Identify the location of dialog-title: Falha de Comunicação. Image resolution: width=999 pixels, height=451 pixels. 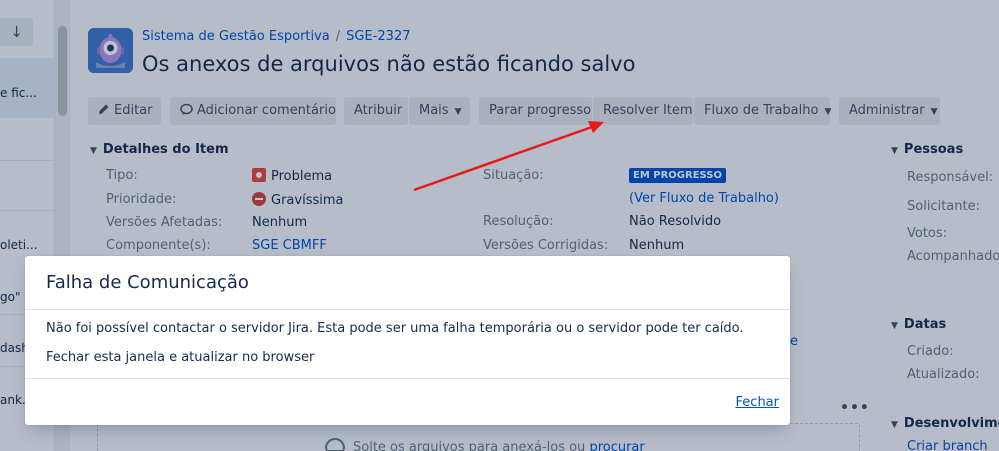
(147, 282).